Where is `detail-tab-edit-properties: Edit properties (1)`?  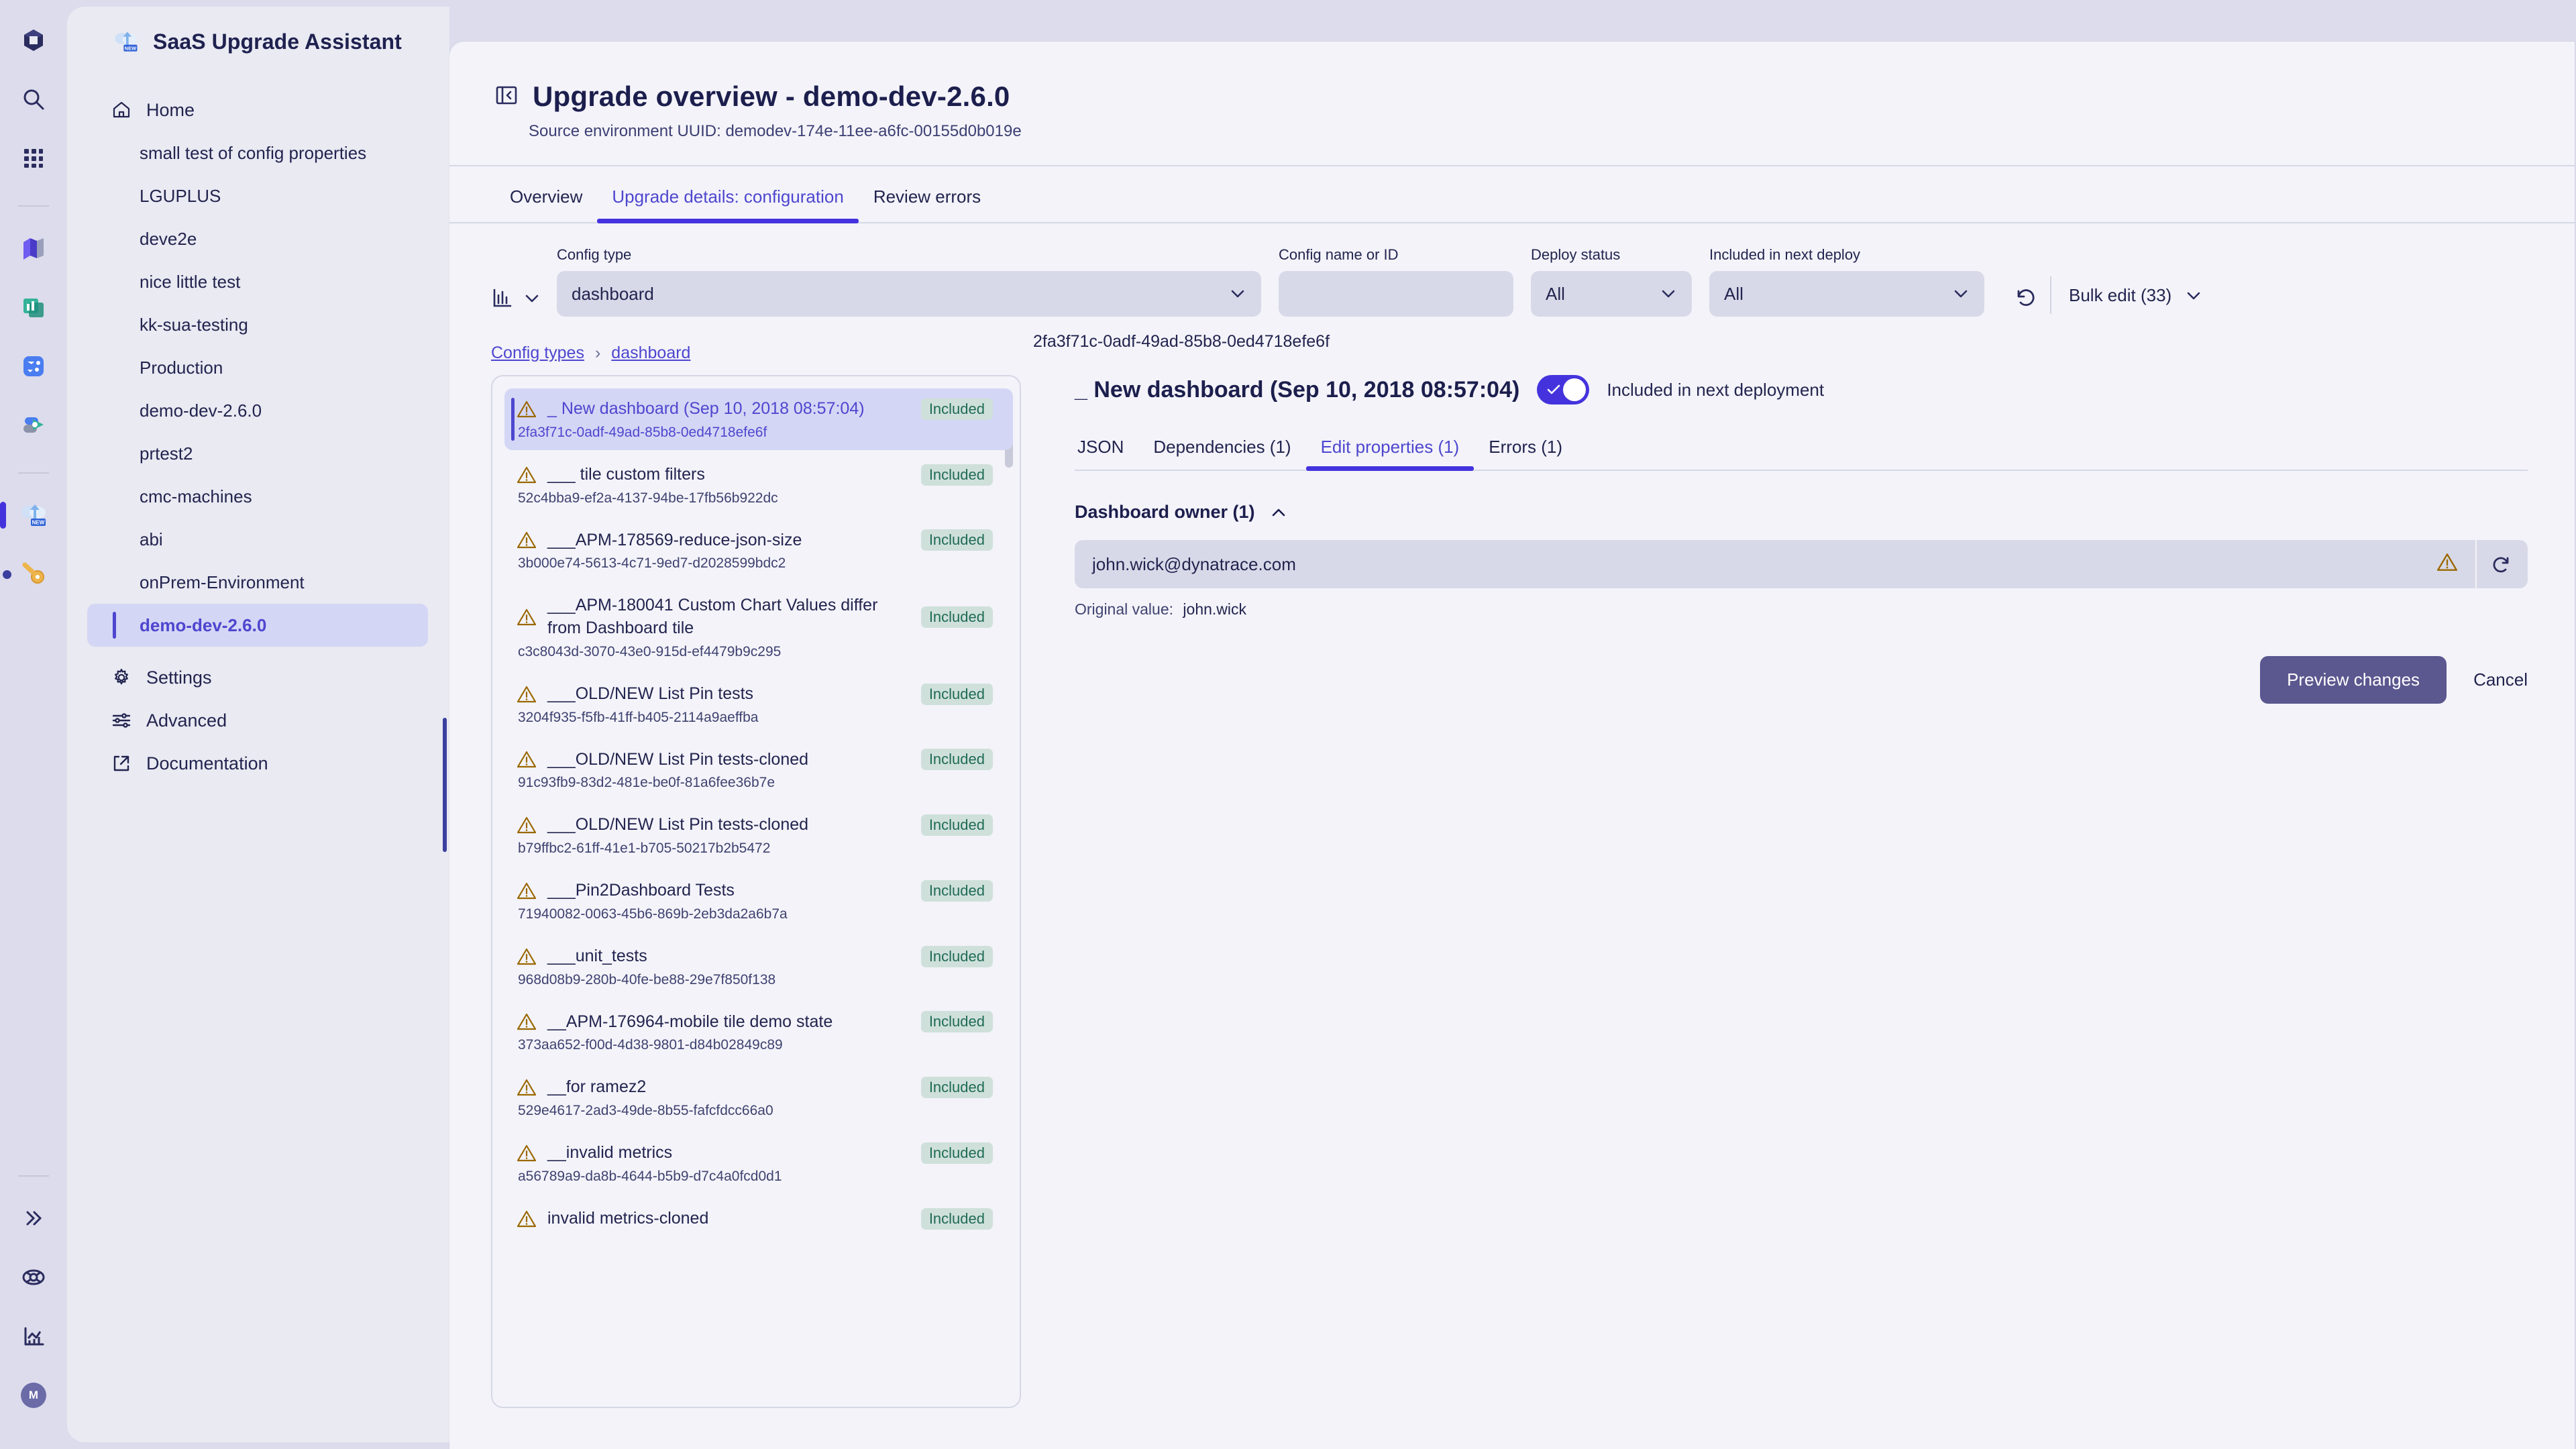 detail-tab-edit-properties: Edit properties (1) is located at coordinates (1389, 450).